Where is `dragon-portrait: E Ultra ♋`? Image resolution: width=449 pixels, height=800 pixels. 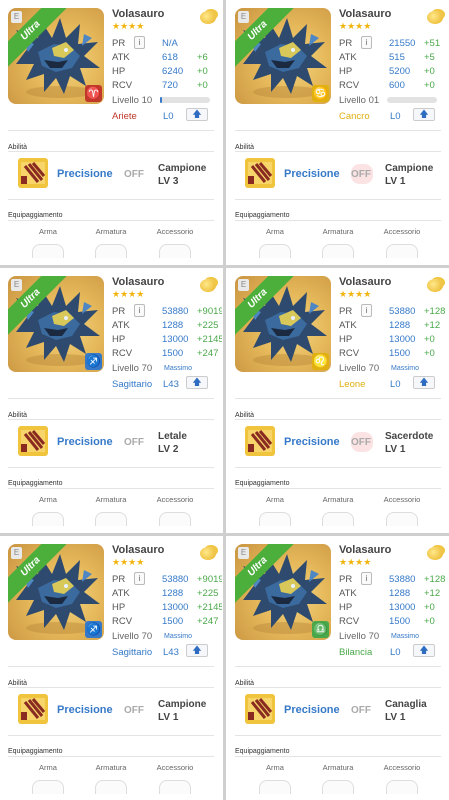 dragon-portrait: E Ultra ♋ is located at coordinates (283, 56).